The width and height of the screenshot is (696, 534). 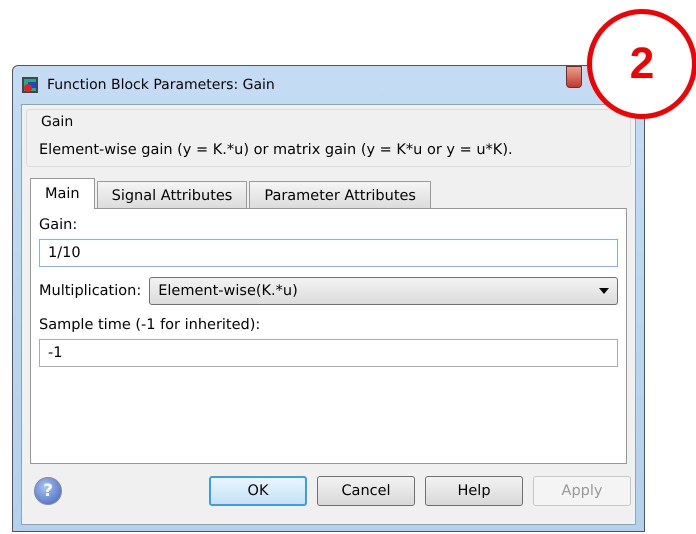 What do you see at coordinates (366, 491) in the screenshot?
I see `dialog-button: Cancel` at bounding box center [366, 491].